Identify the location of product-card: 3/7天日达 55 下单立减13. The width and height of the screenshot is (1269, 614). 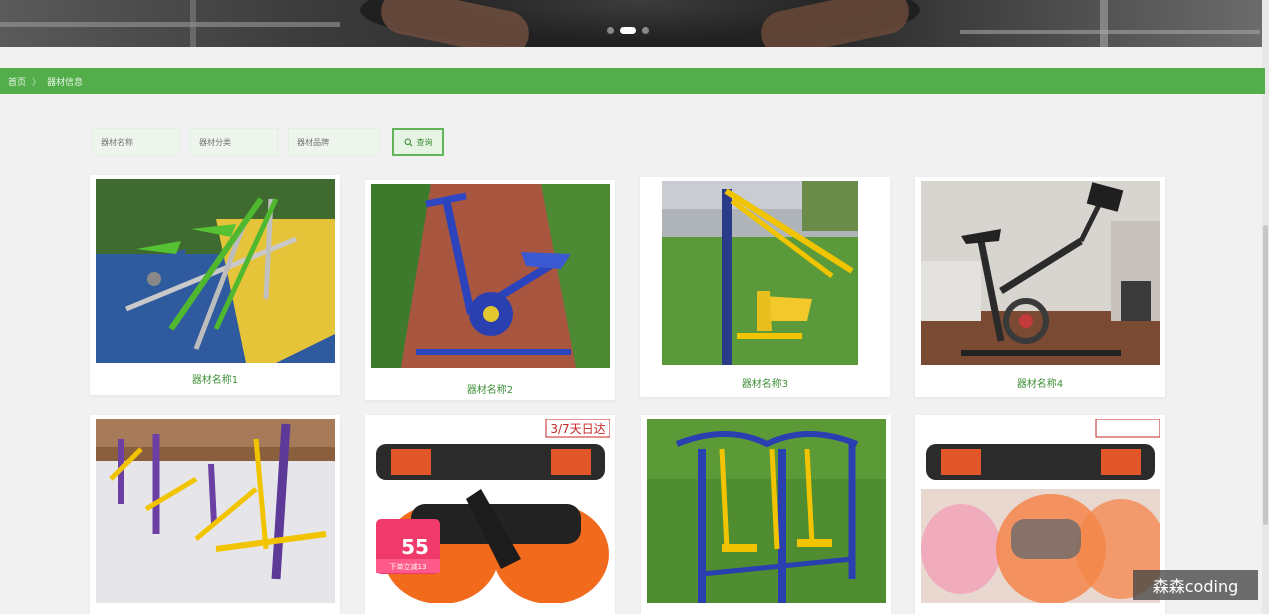
(490, 514).